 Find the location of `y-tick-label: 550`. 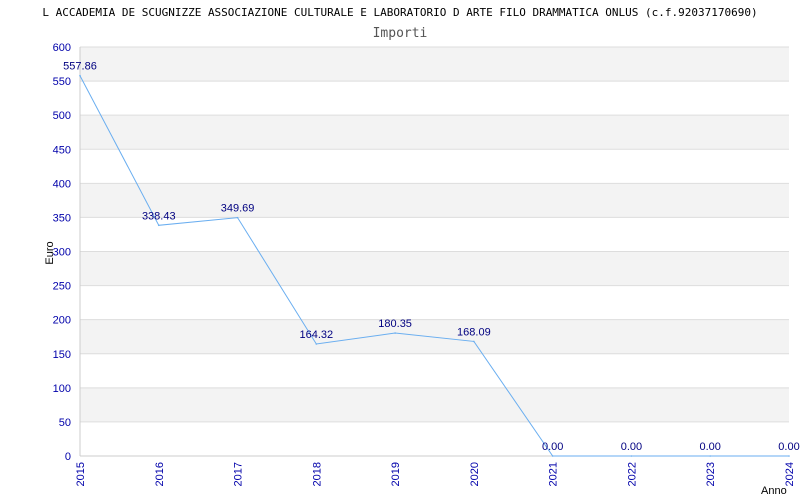

y-tick-label: 550 is located at coordinates (62, 82).